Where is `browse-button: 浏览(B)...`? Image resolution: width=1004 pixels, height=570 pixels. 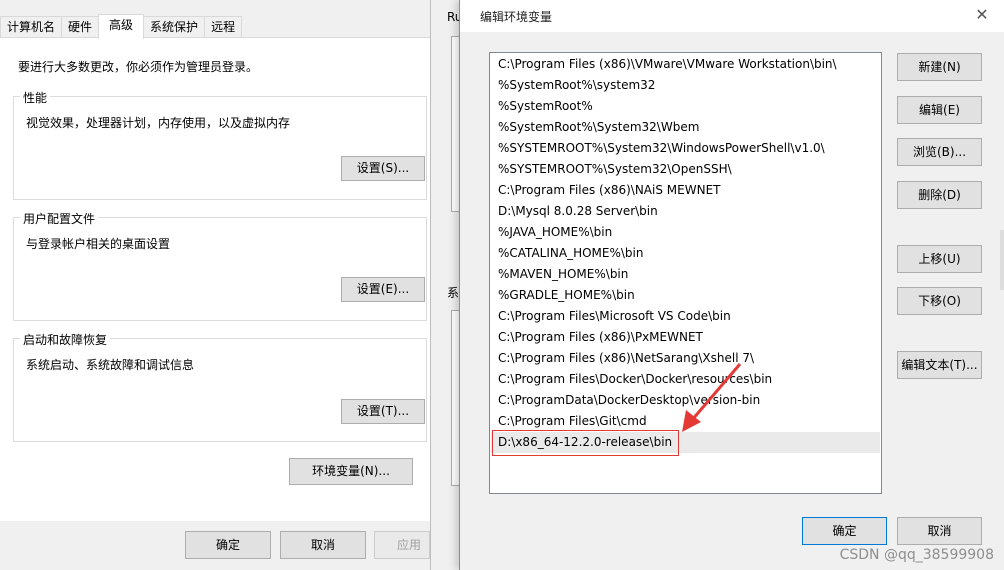 browse-button: 浏览(B)... is located at coordinates (939, 152).